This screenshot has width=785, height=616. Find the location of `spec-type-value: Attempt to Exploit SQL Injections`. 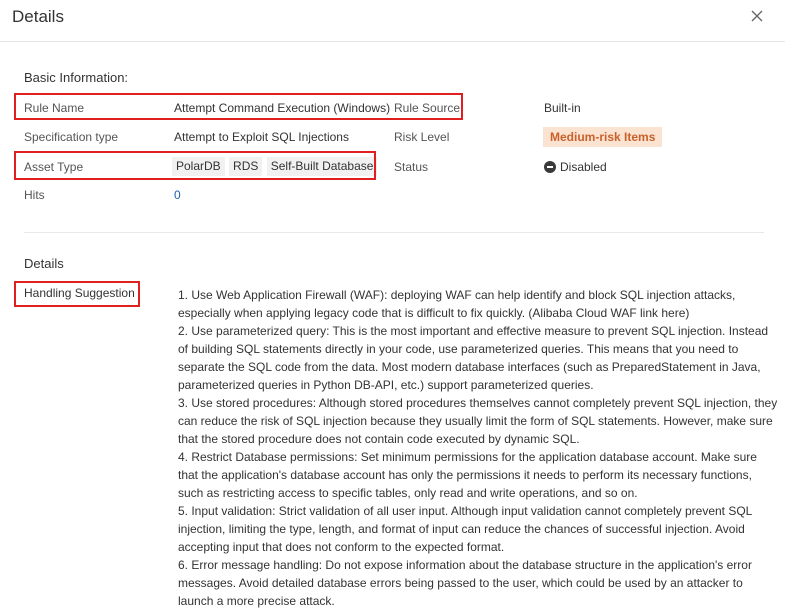

spec-type-value: Attempt to Exploit SQL Injections is located at coordinates (261, 137).